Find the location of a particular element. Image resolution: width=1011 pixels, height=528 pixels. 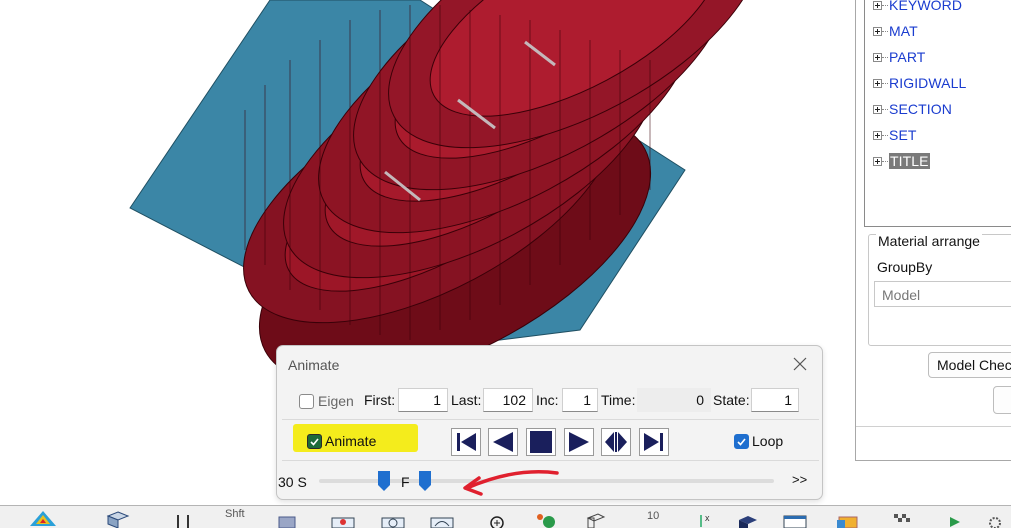

zoom-icon is located at coordinates (498, 518).